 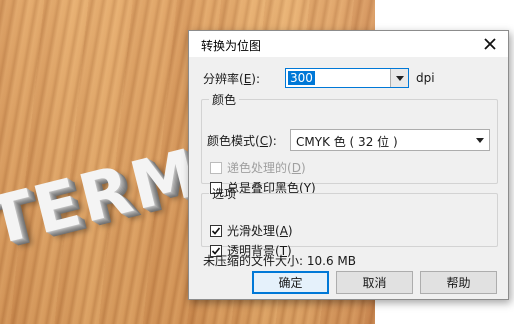 I want to click on resolution-input: 300, so click(x=347, y=78).